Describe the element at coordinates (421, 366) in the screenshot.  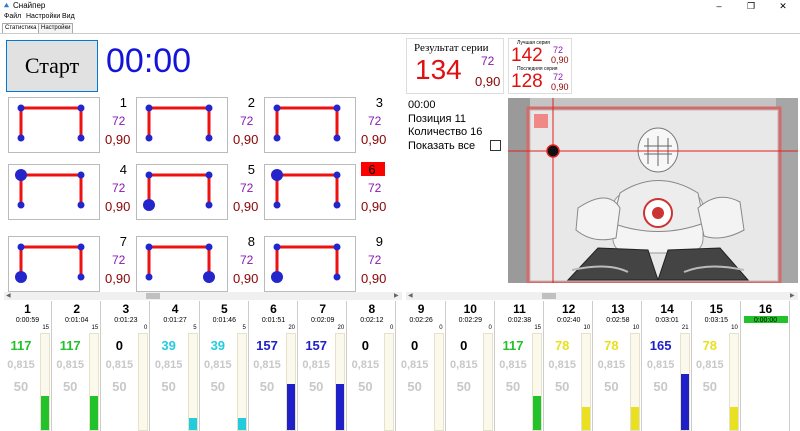
I see `shot-column: 9 0:02:26 0 0 0,815 50` at that location.